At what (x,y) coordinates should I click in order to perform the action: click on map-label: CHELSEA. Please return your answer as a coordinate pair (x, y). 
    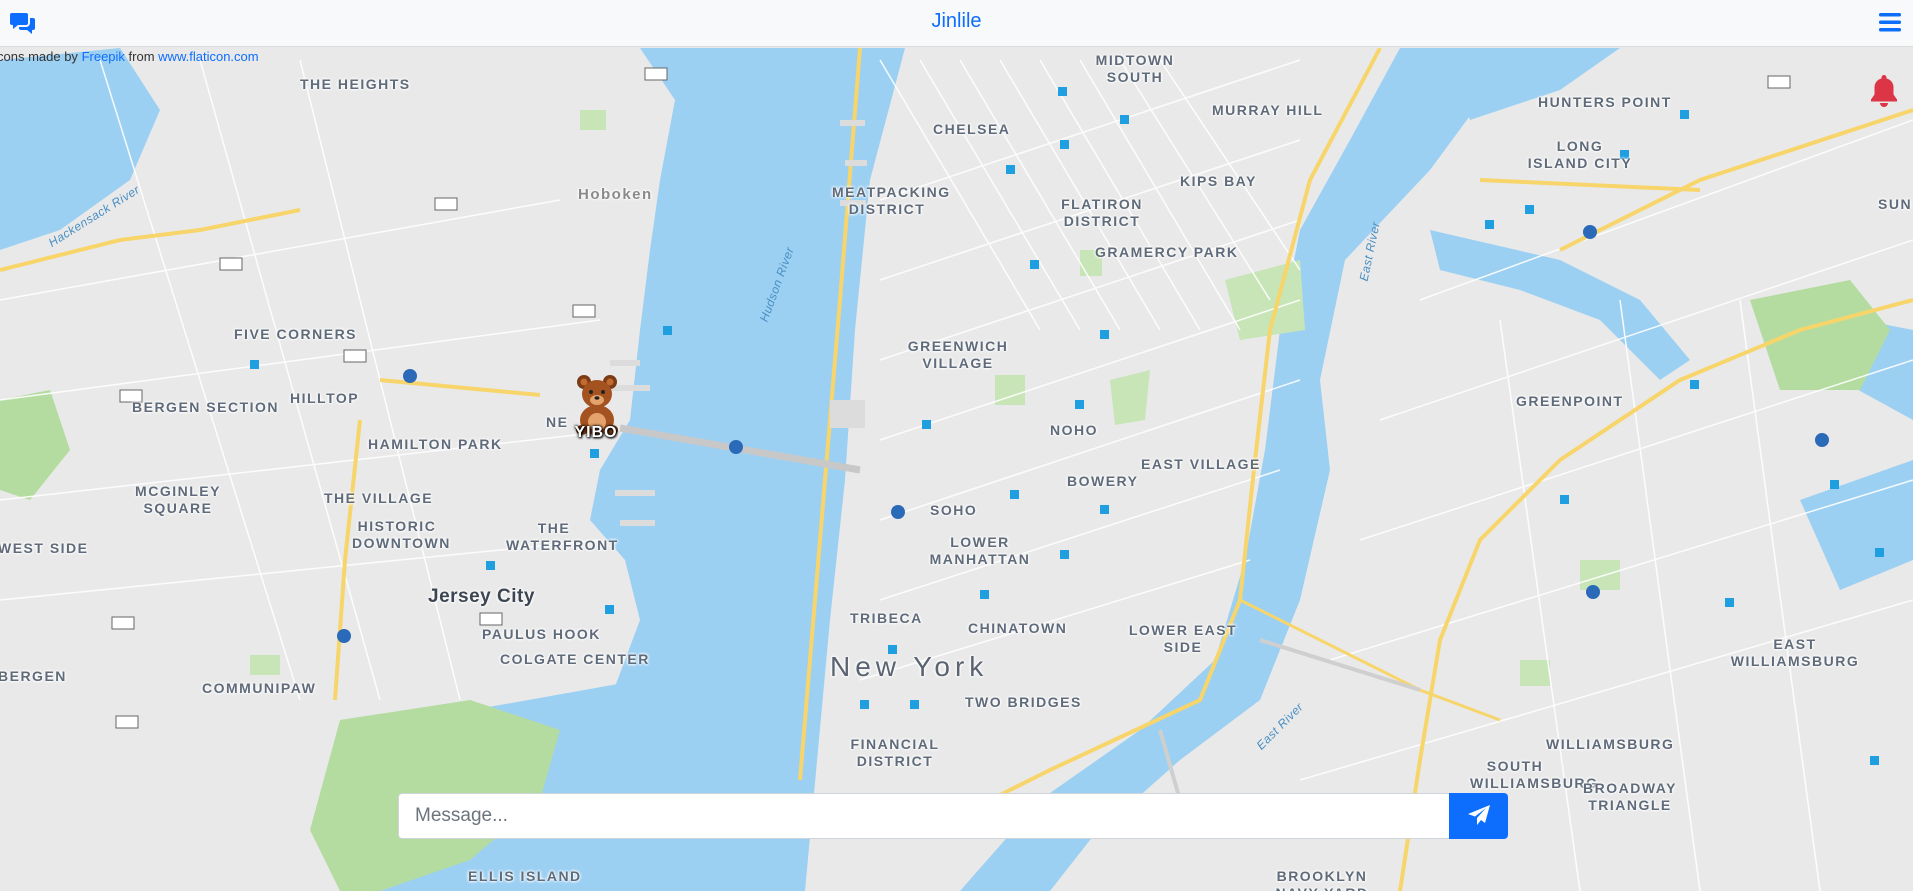
    Looking at the image, I should click on (972, 129).